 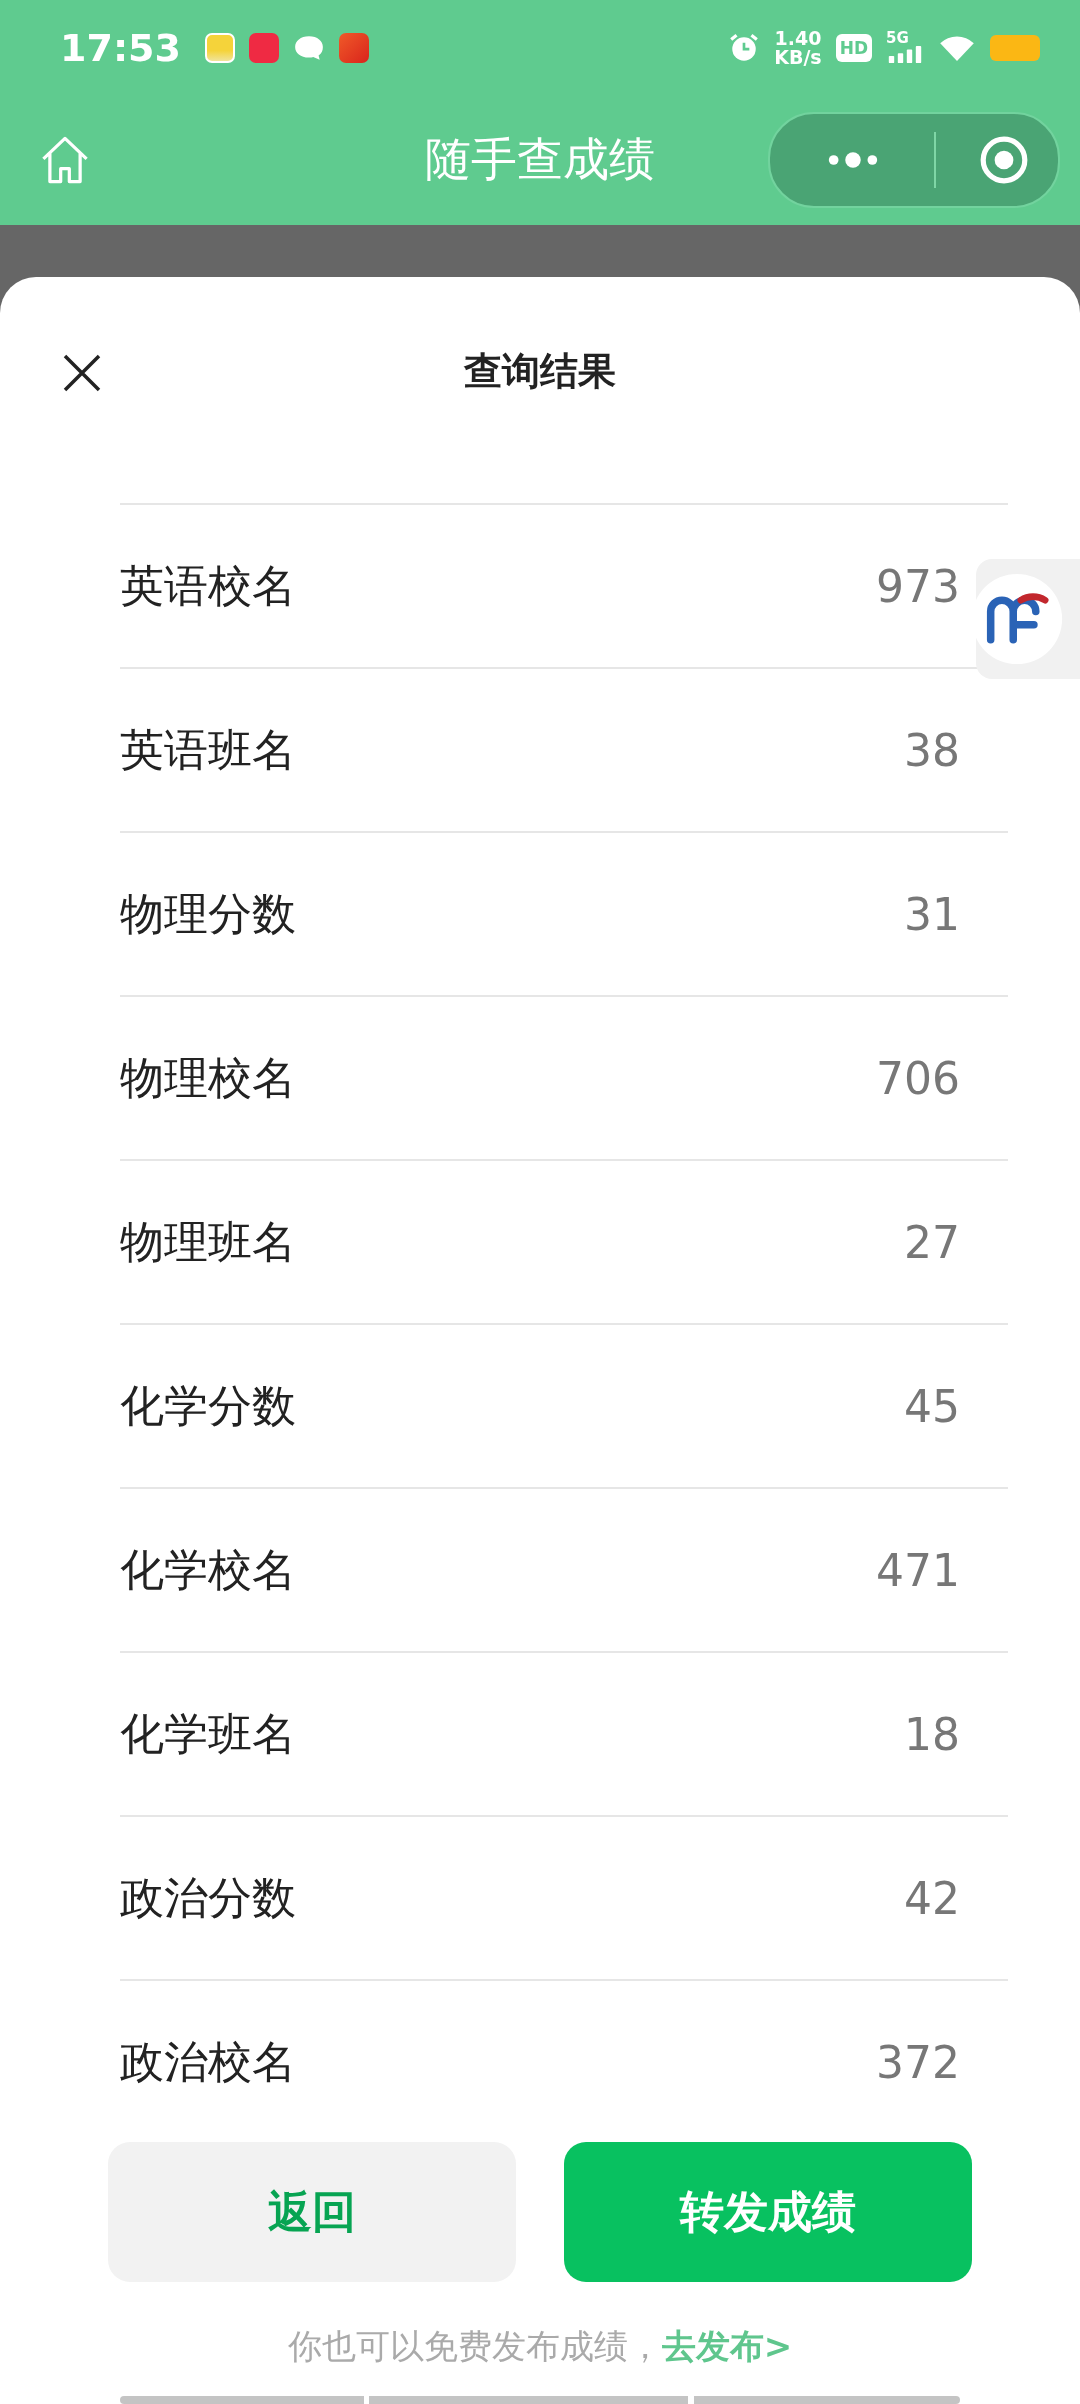 I want to click on publish-link: 去发布>, so click(x=727, y=2346).